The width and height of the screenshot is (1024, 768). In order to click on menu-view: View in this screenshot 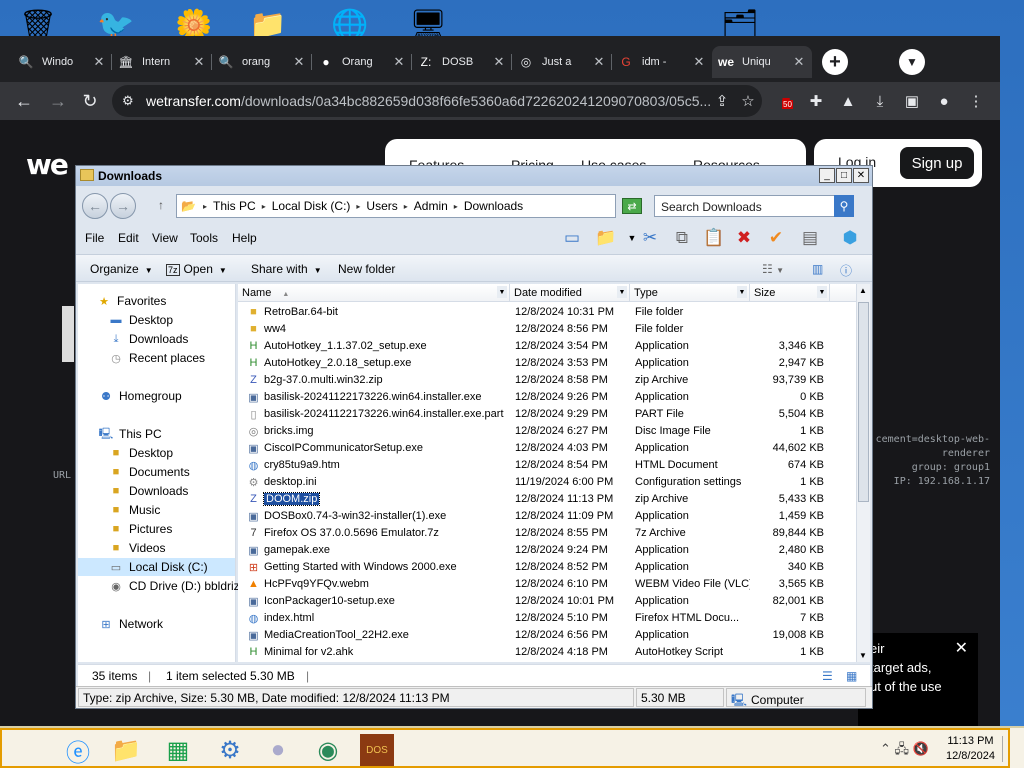, I will do `click(165, 238)`.